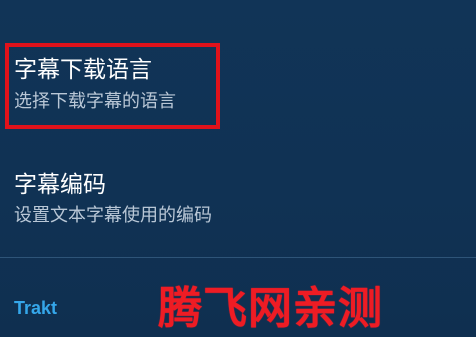 Image resolution: width=476 pixels, height=337 pixels. What do you see at coordinates (112, 86) in the screenshot?
I see `highlight-annotation-box` at bounding box center [112, 86].